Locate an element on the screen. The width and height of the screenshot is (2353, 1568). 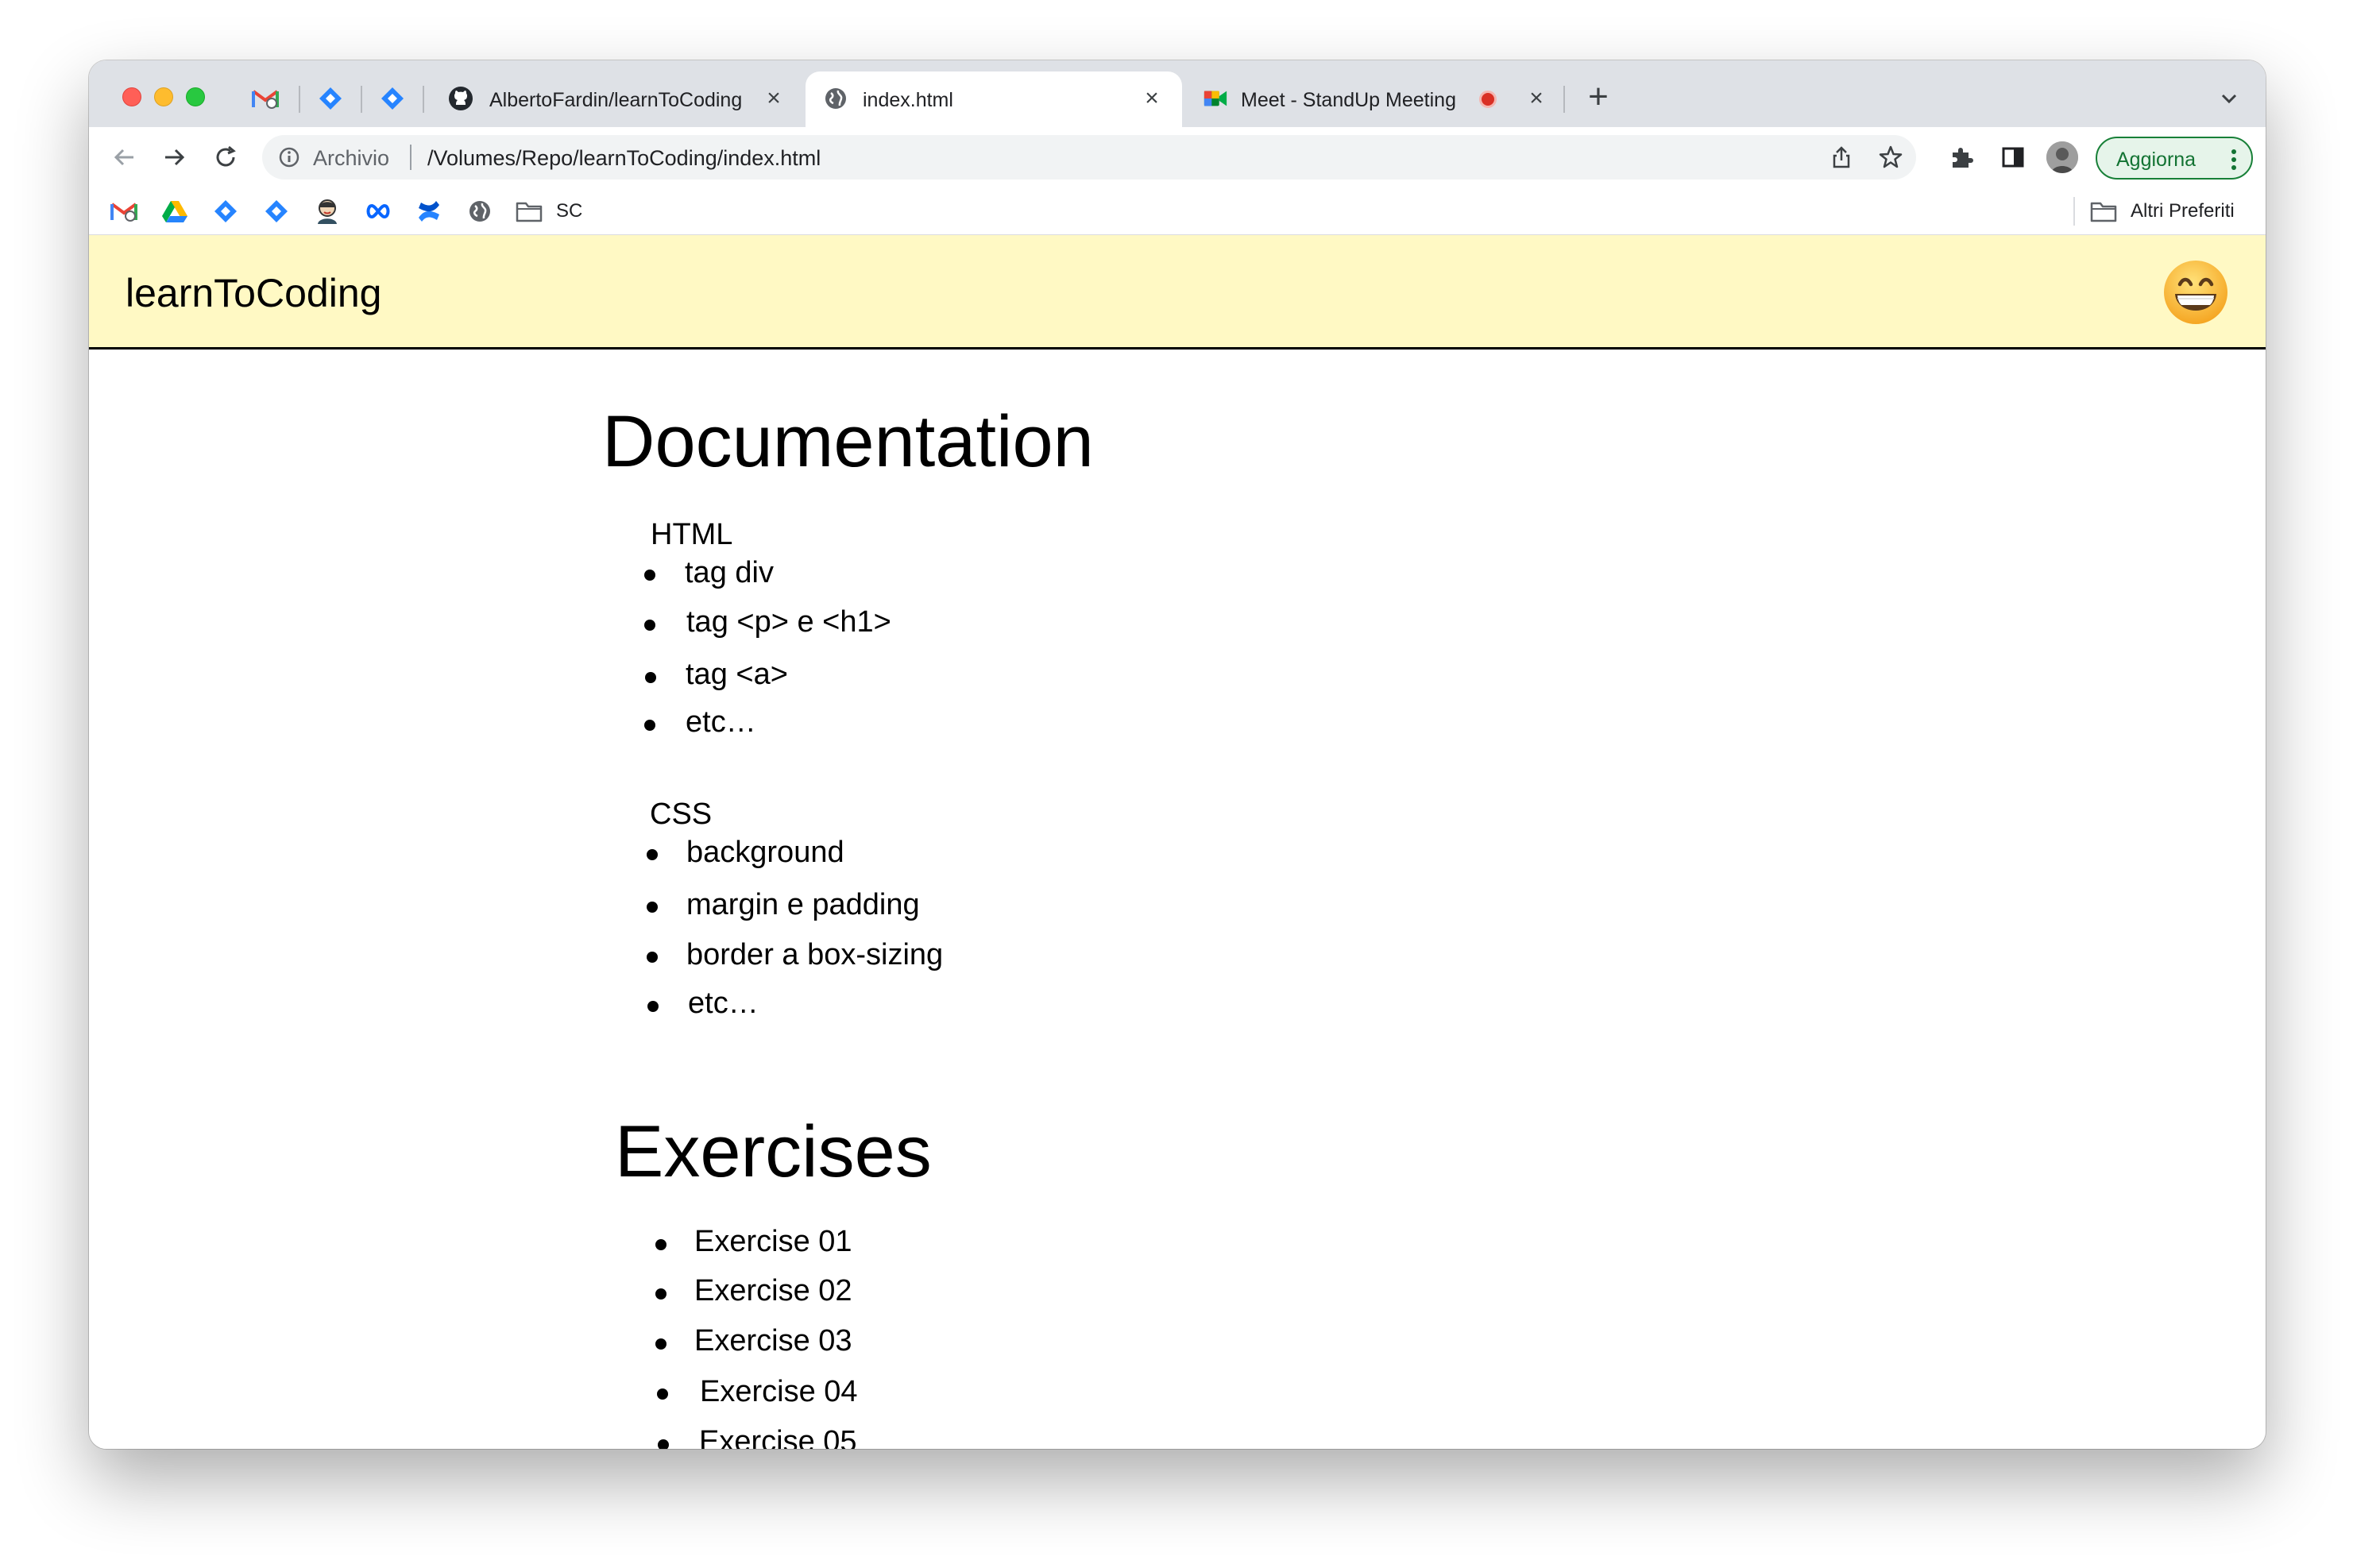
reload-icon is located at coordinates (226, 156).